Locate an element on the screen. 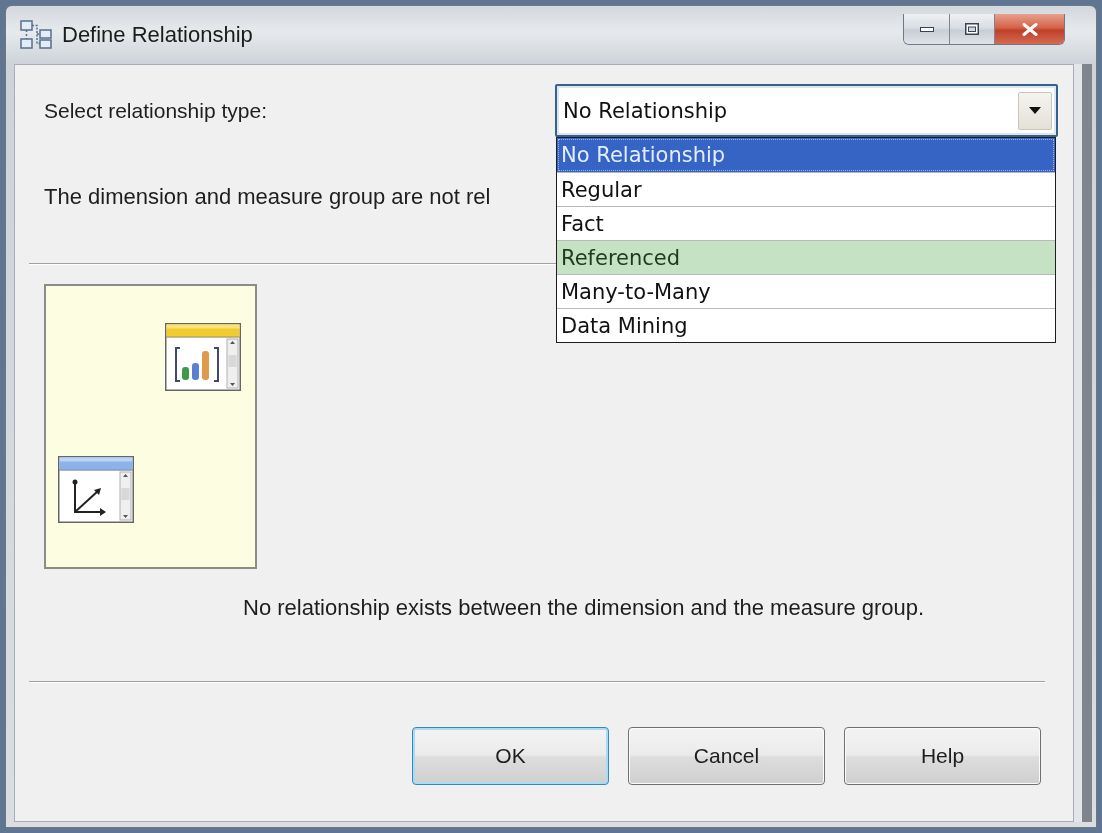 The image size is (1102, 833). dialog-button: Help is located at coordinates (942, 756).